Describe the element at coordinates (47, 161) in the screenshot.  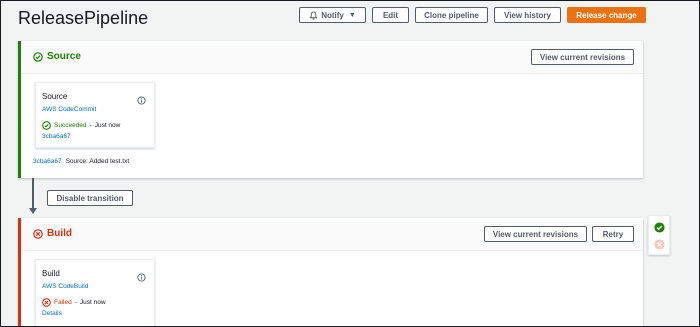
I see `revision-summary-link: 3cba6a67` at that location.